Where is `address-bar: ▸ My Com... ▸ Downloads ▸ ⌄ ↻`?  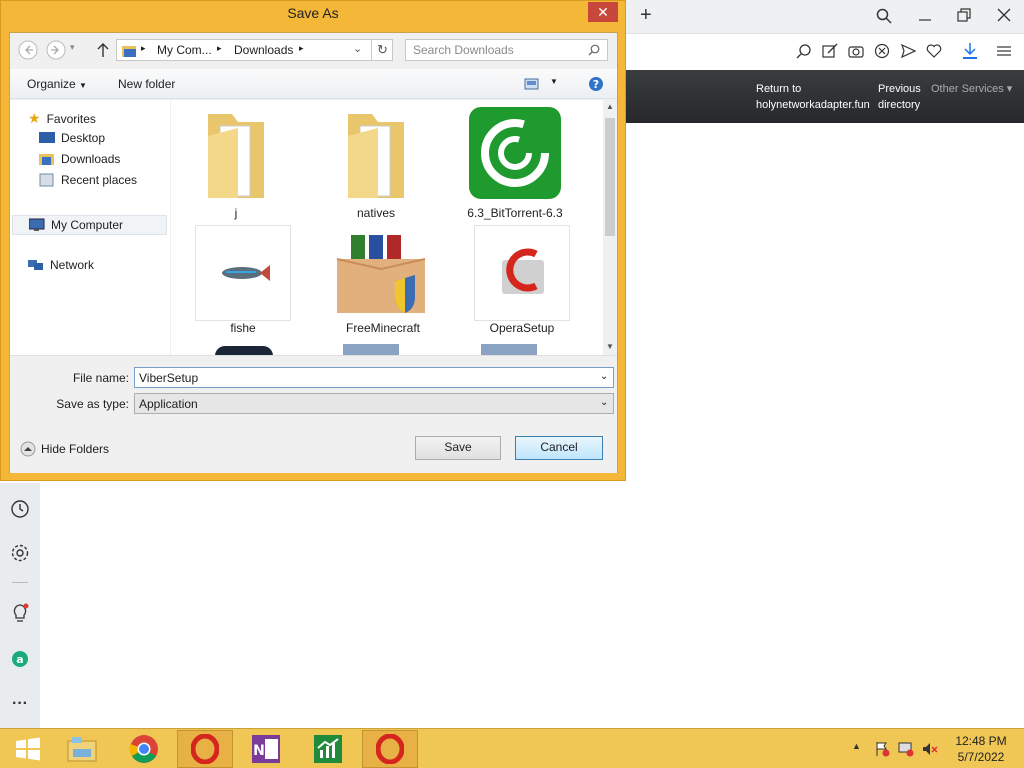 address-bar: ▸ My Com... ▸ Downloads ▸ ⌄ ↻ is located at coordinates (254, 50).